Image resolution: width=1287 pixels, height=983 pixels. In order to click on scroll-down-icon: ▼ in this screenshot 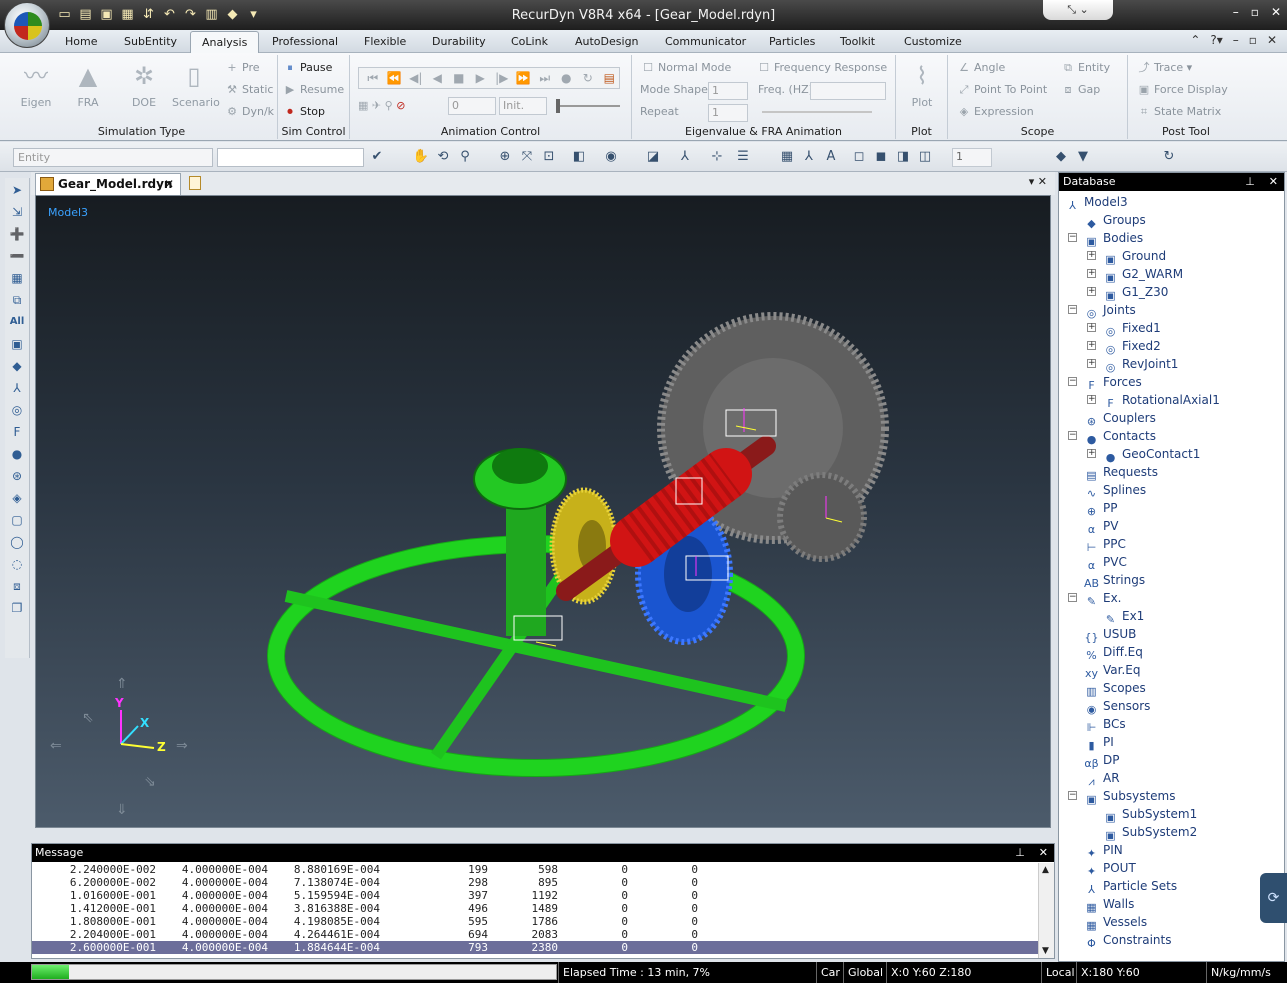, I will do `click(1045, 951)`.